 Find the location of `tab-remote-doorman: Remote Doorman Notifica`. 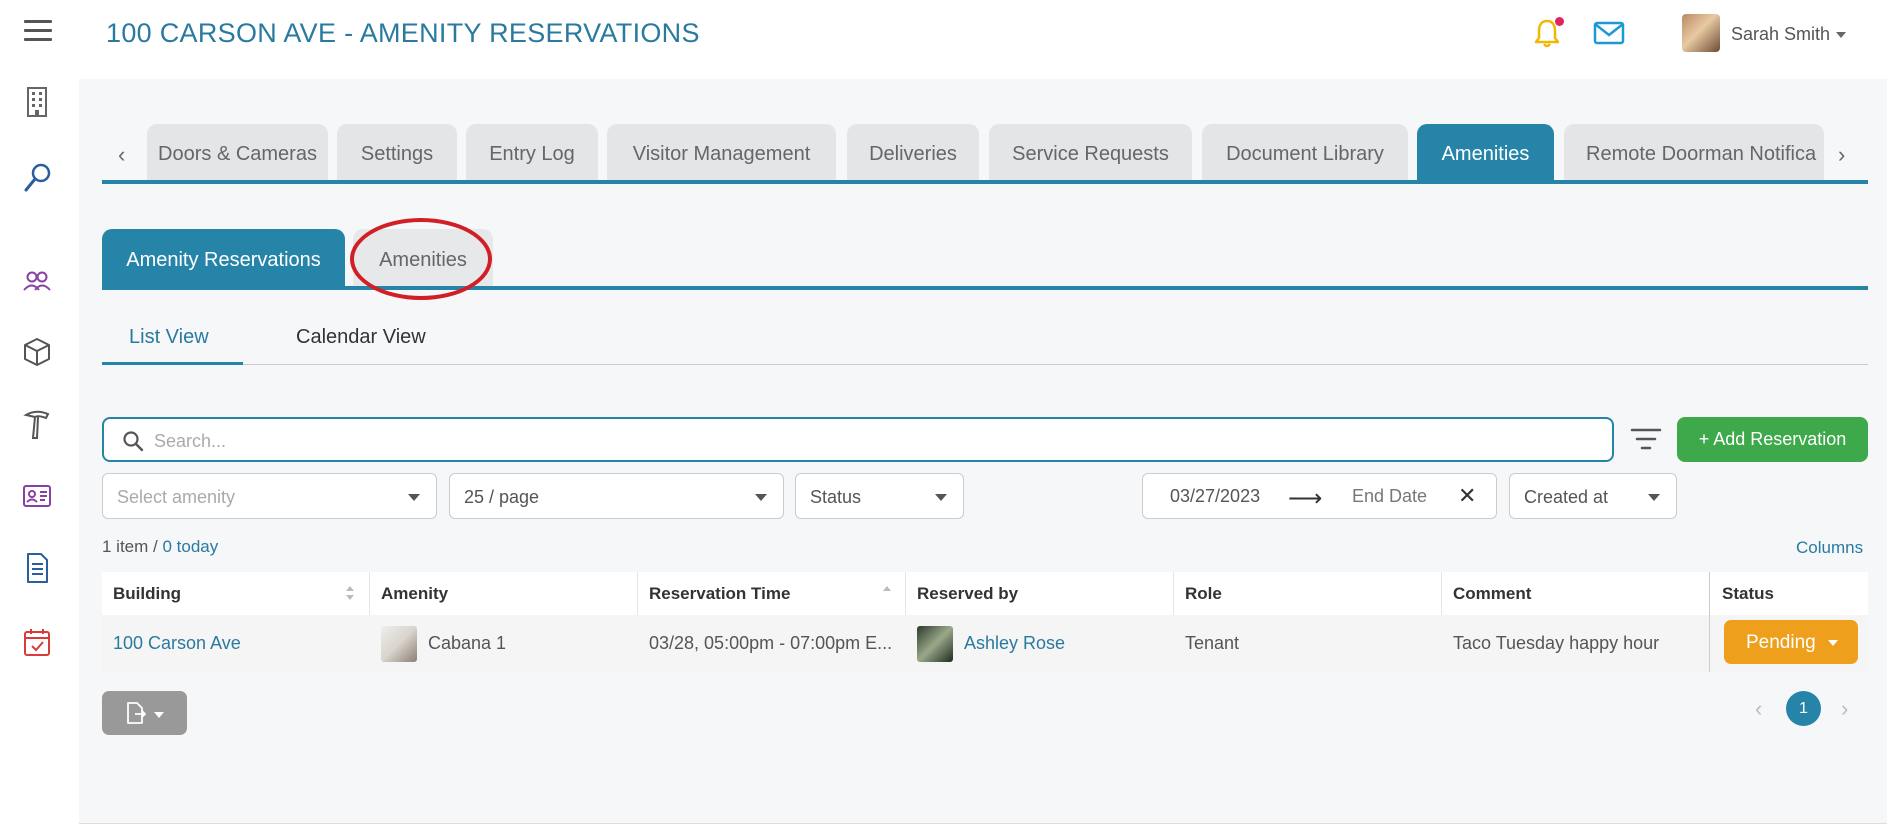

tab-remote-doorman: Remote Doorman Notifica is located at coordinates (1694, 152).